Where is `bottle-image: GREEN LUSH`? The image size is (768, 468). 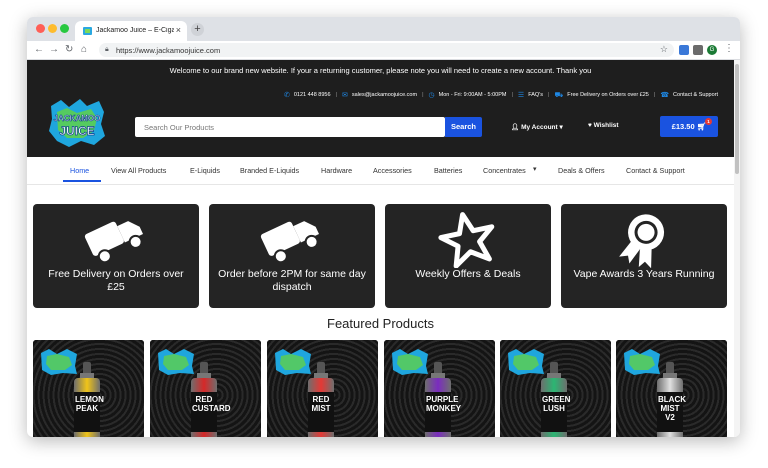
bottle-image: GREEN LUSH is located at coordinates (556, 399).